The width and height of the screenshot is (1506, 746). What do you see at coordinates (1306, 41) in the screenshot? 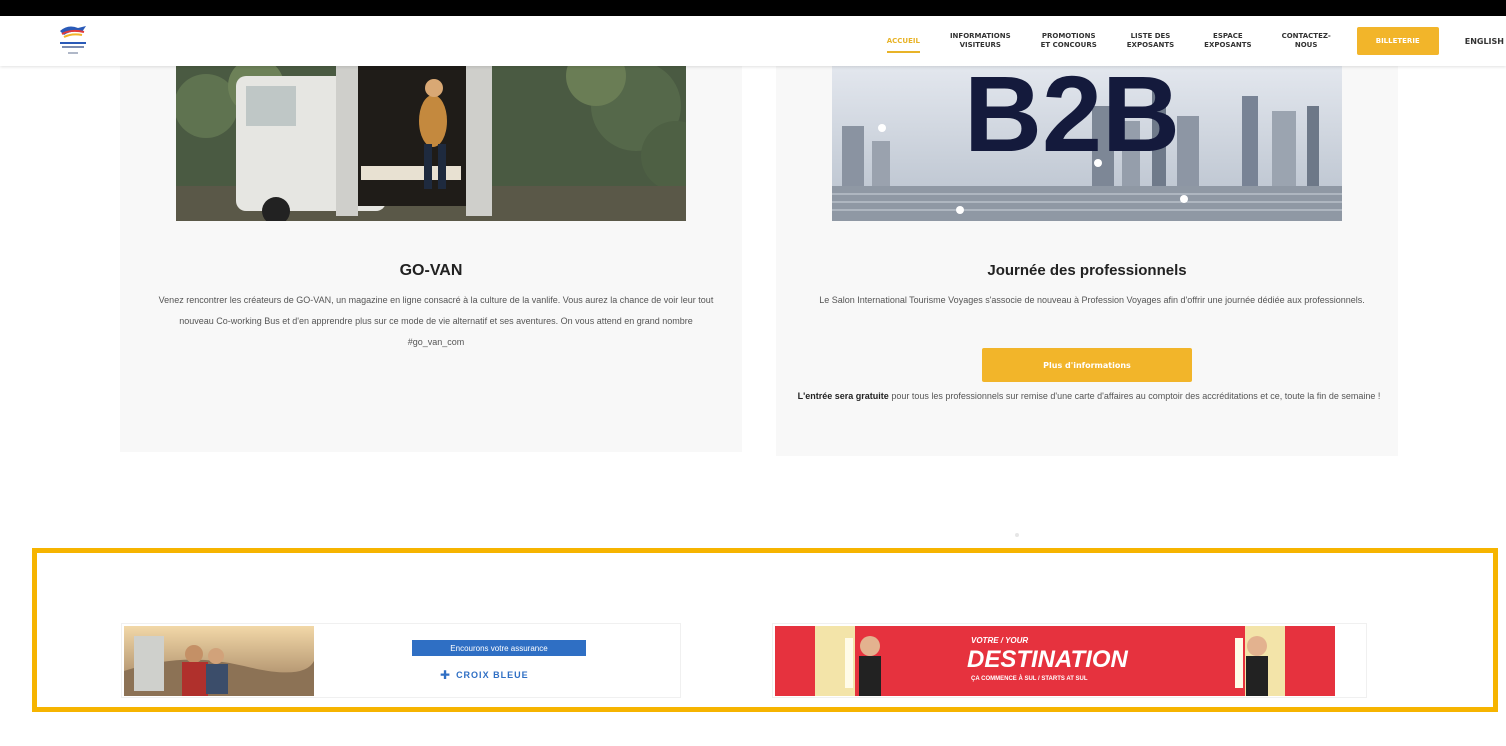
I see `nav-item-contact: CONTACTEZ- NOUS` at bounding box center [1306, 41].